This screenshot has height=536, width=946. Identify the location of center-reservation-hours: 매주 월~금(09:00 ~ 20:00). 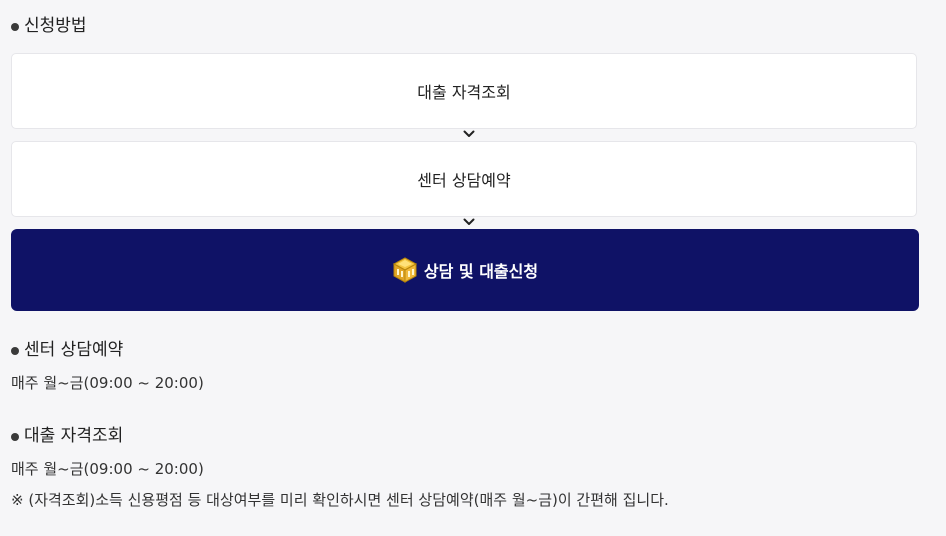
(107, 383).